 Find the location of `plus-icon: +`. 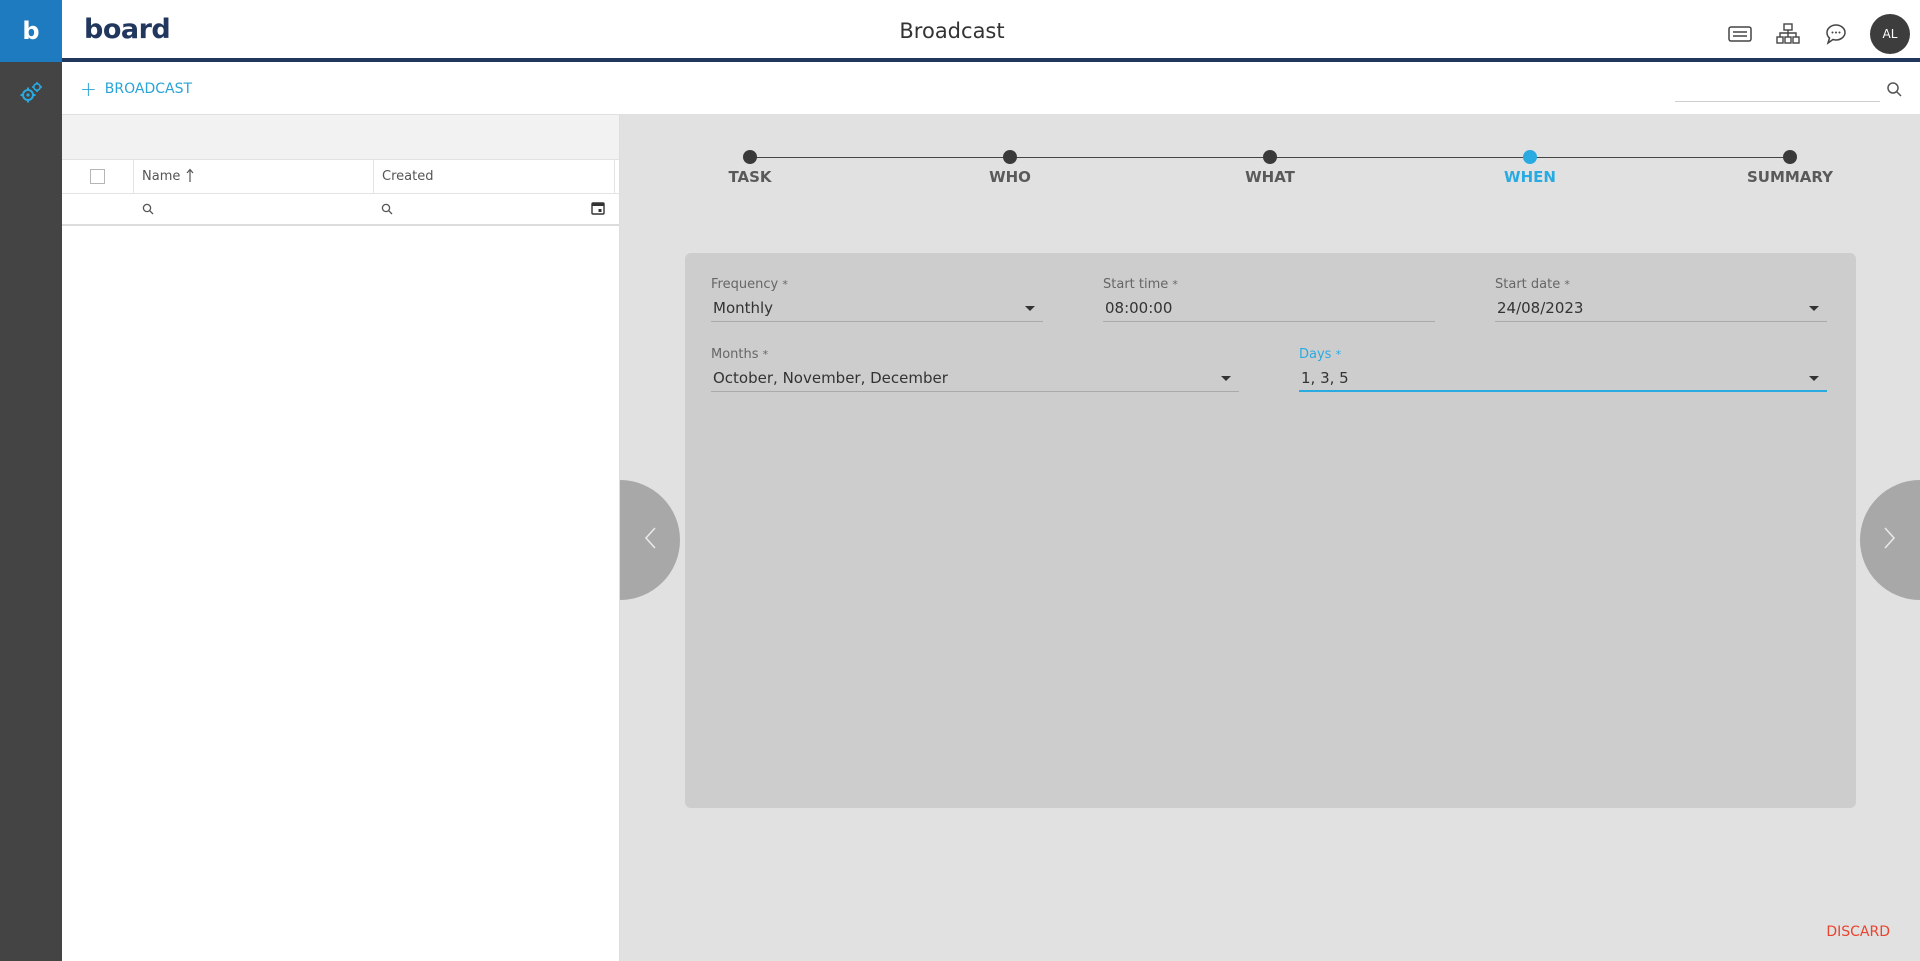

plus-icon: + is located at coordinates (88, 89).